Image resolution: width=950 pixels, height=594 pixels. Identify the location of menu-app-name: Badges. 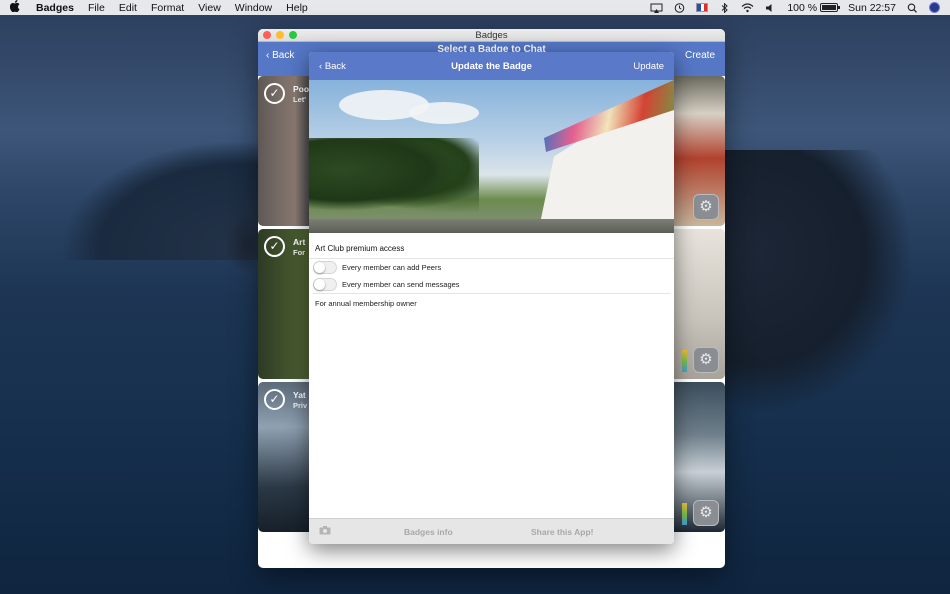
(55, 8).